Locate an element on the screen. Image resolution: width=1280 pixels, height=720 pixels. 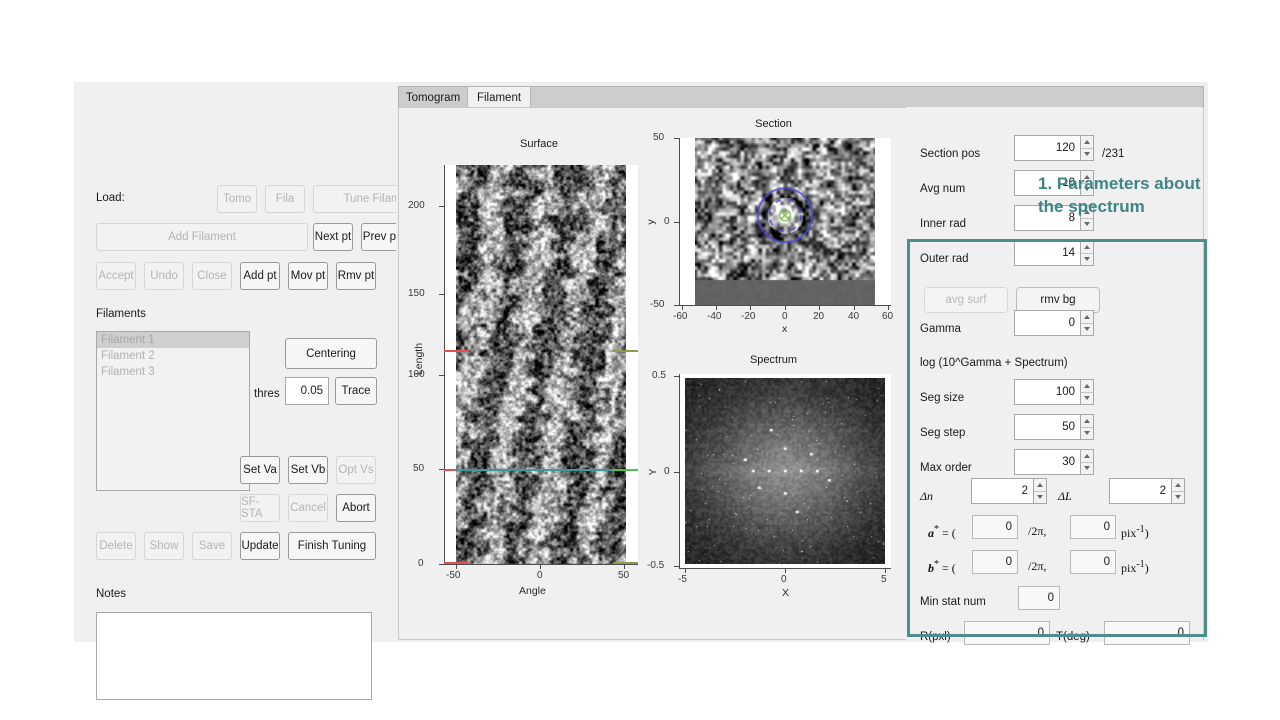
load-fila-button: Fila is located at coordinates (285, 199).